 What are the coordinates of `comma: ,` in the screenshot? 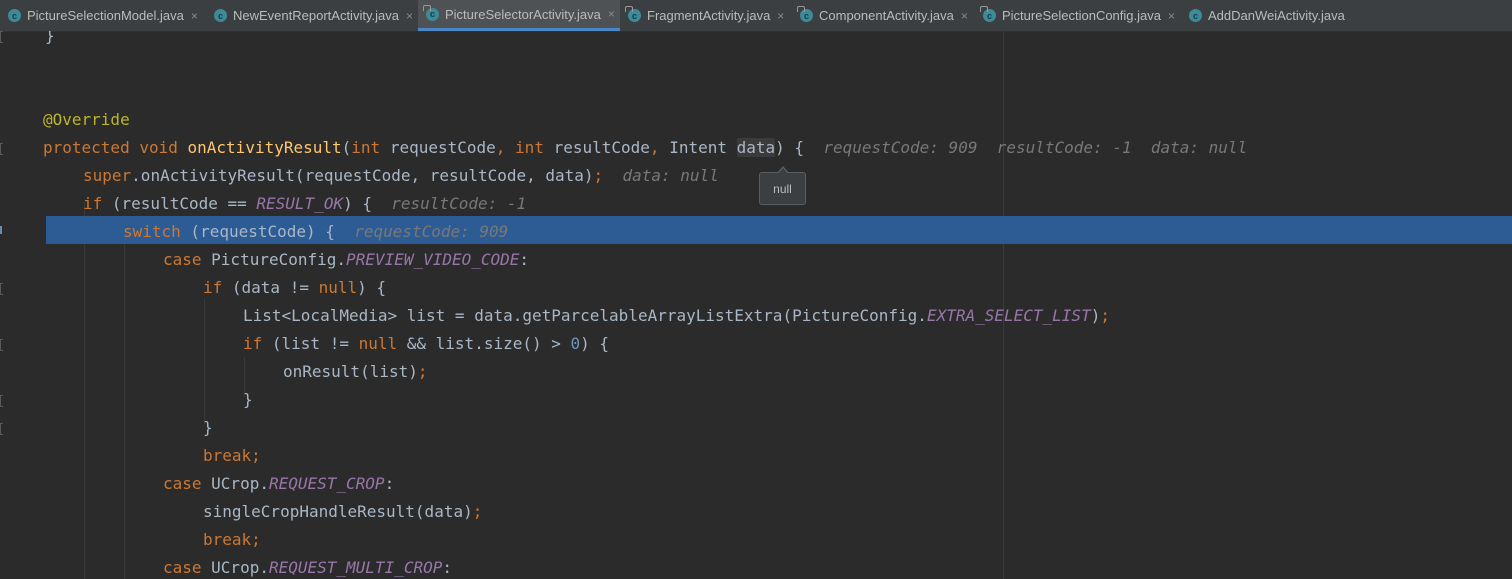 It's located at (505, 147).